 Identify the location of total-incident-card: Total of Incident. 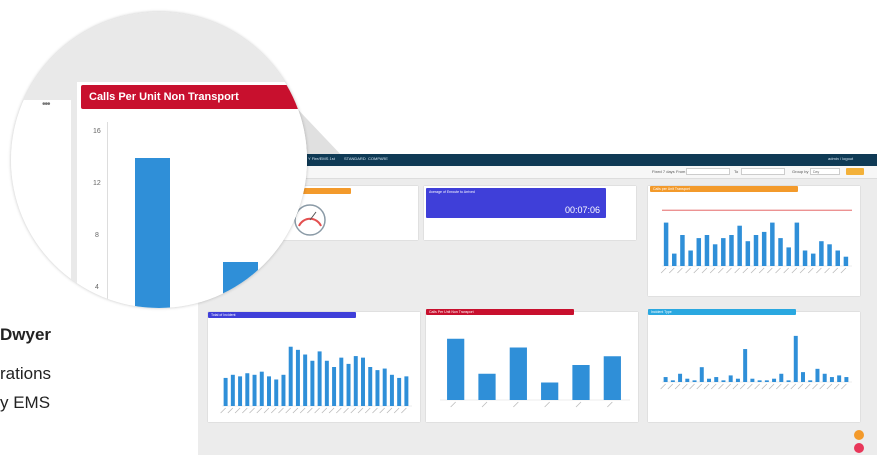
(314, 367).